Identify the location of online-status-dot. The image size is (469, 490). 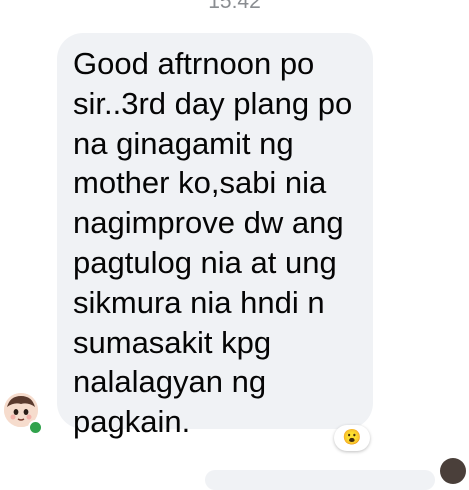
(35, 427).